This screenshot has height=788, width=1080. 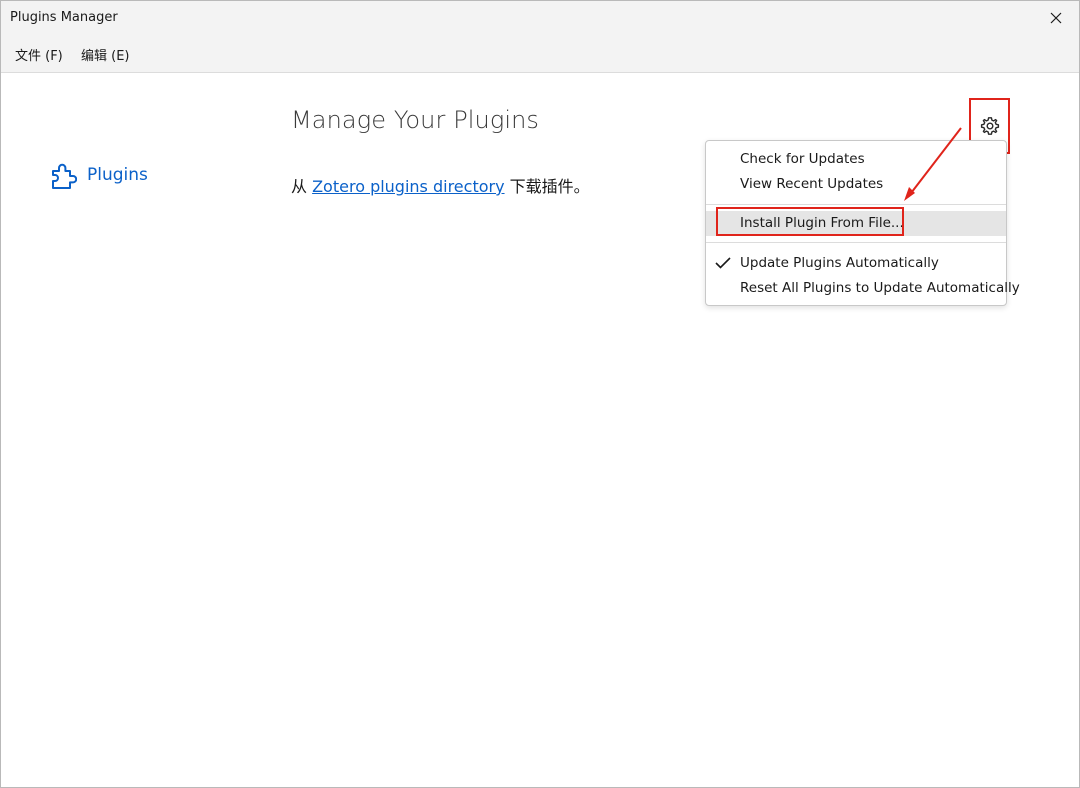 What do you see at coordinates (933, 164) in the screenshot?
I see `annotation-arrow` at bounding box center [933, 164].